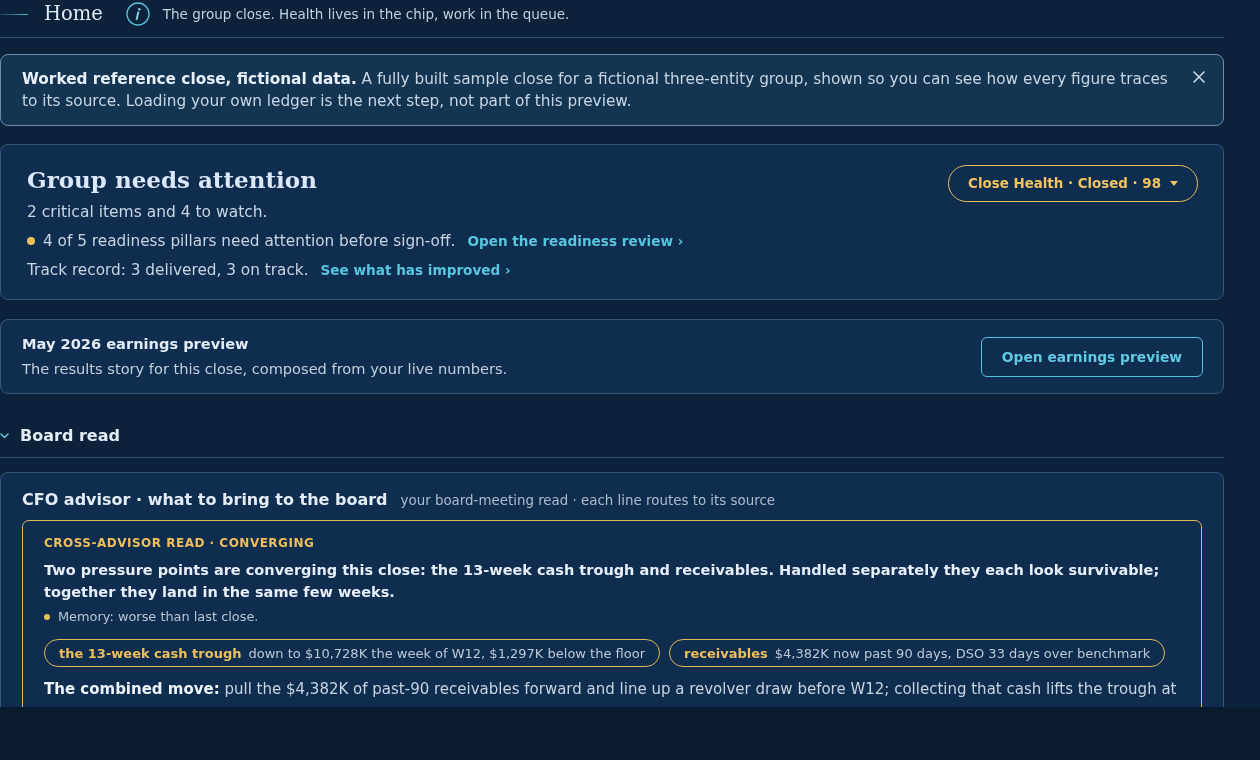  What do you see at coordinates (158, 617) in the screenshot?
I see `memory-note: Memory: worse than last close.` at bounding box center [158, 617].